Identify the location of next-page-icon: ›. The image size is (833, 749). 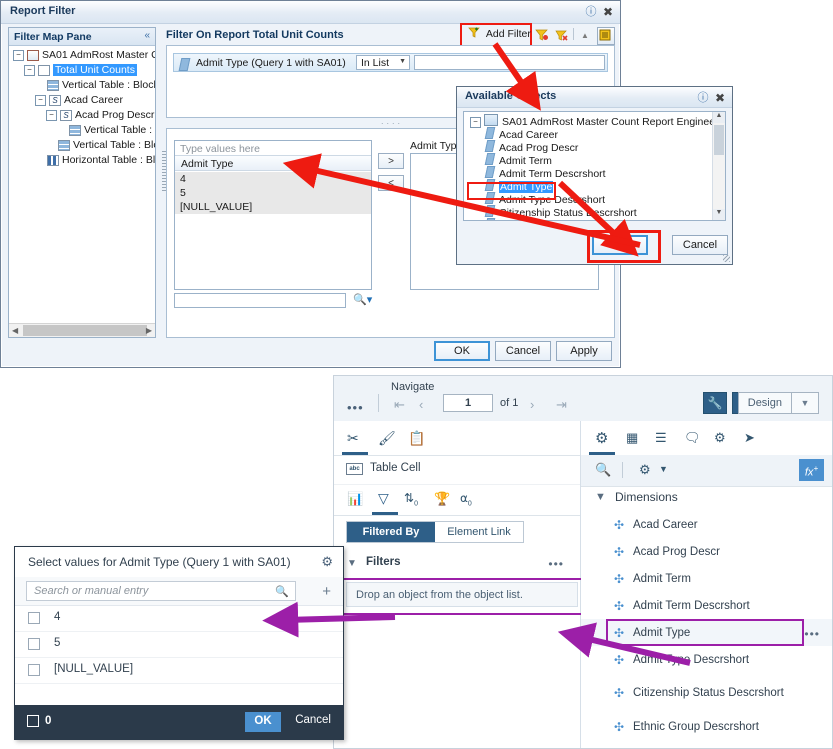
(532, 404).